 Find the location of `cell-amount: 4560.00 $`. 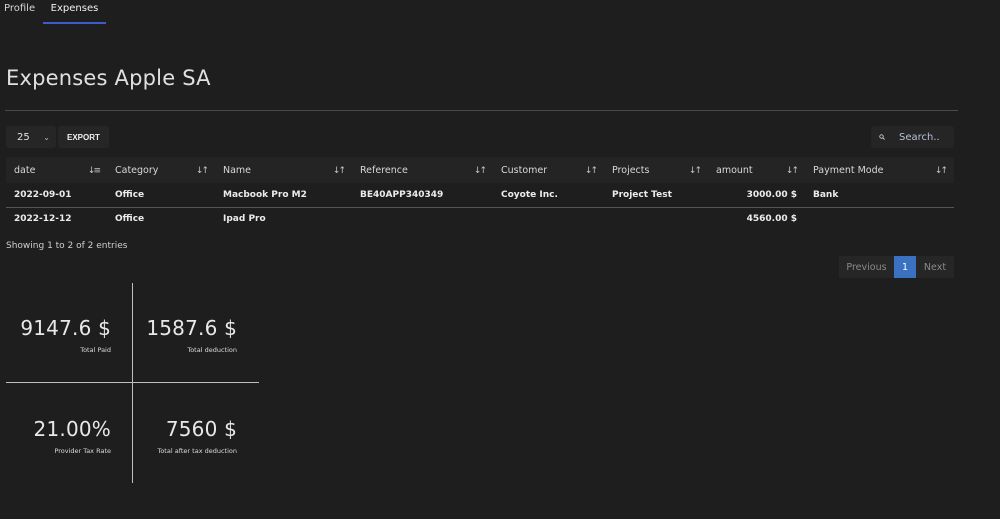

cell-amount: 4560.00 $ is located at coordinates (771, 219).